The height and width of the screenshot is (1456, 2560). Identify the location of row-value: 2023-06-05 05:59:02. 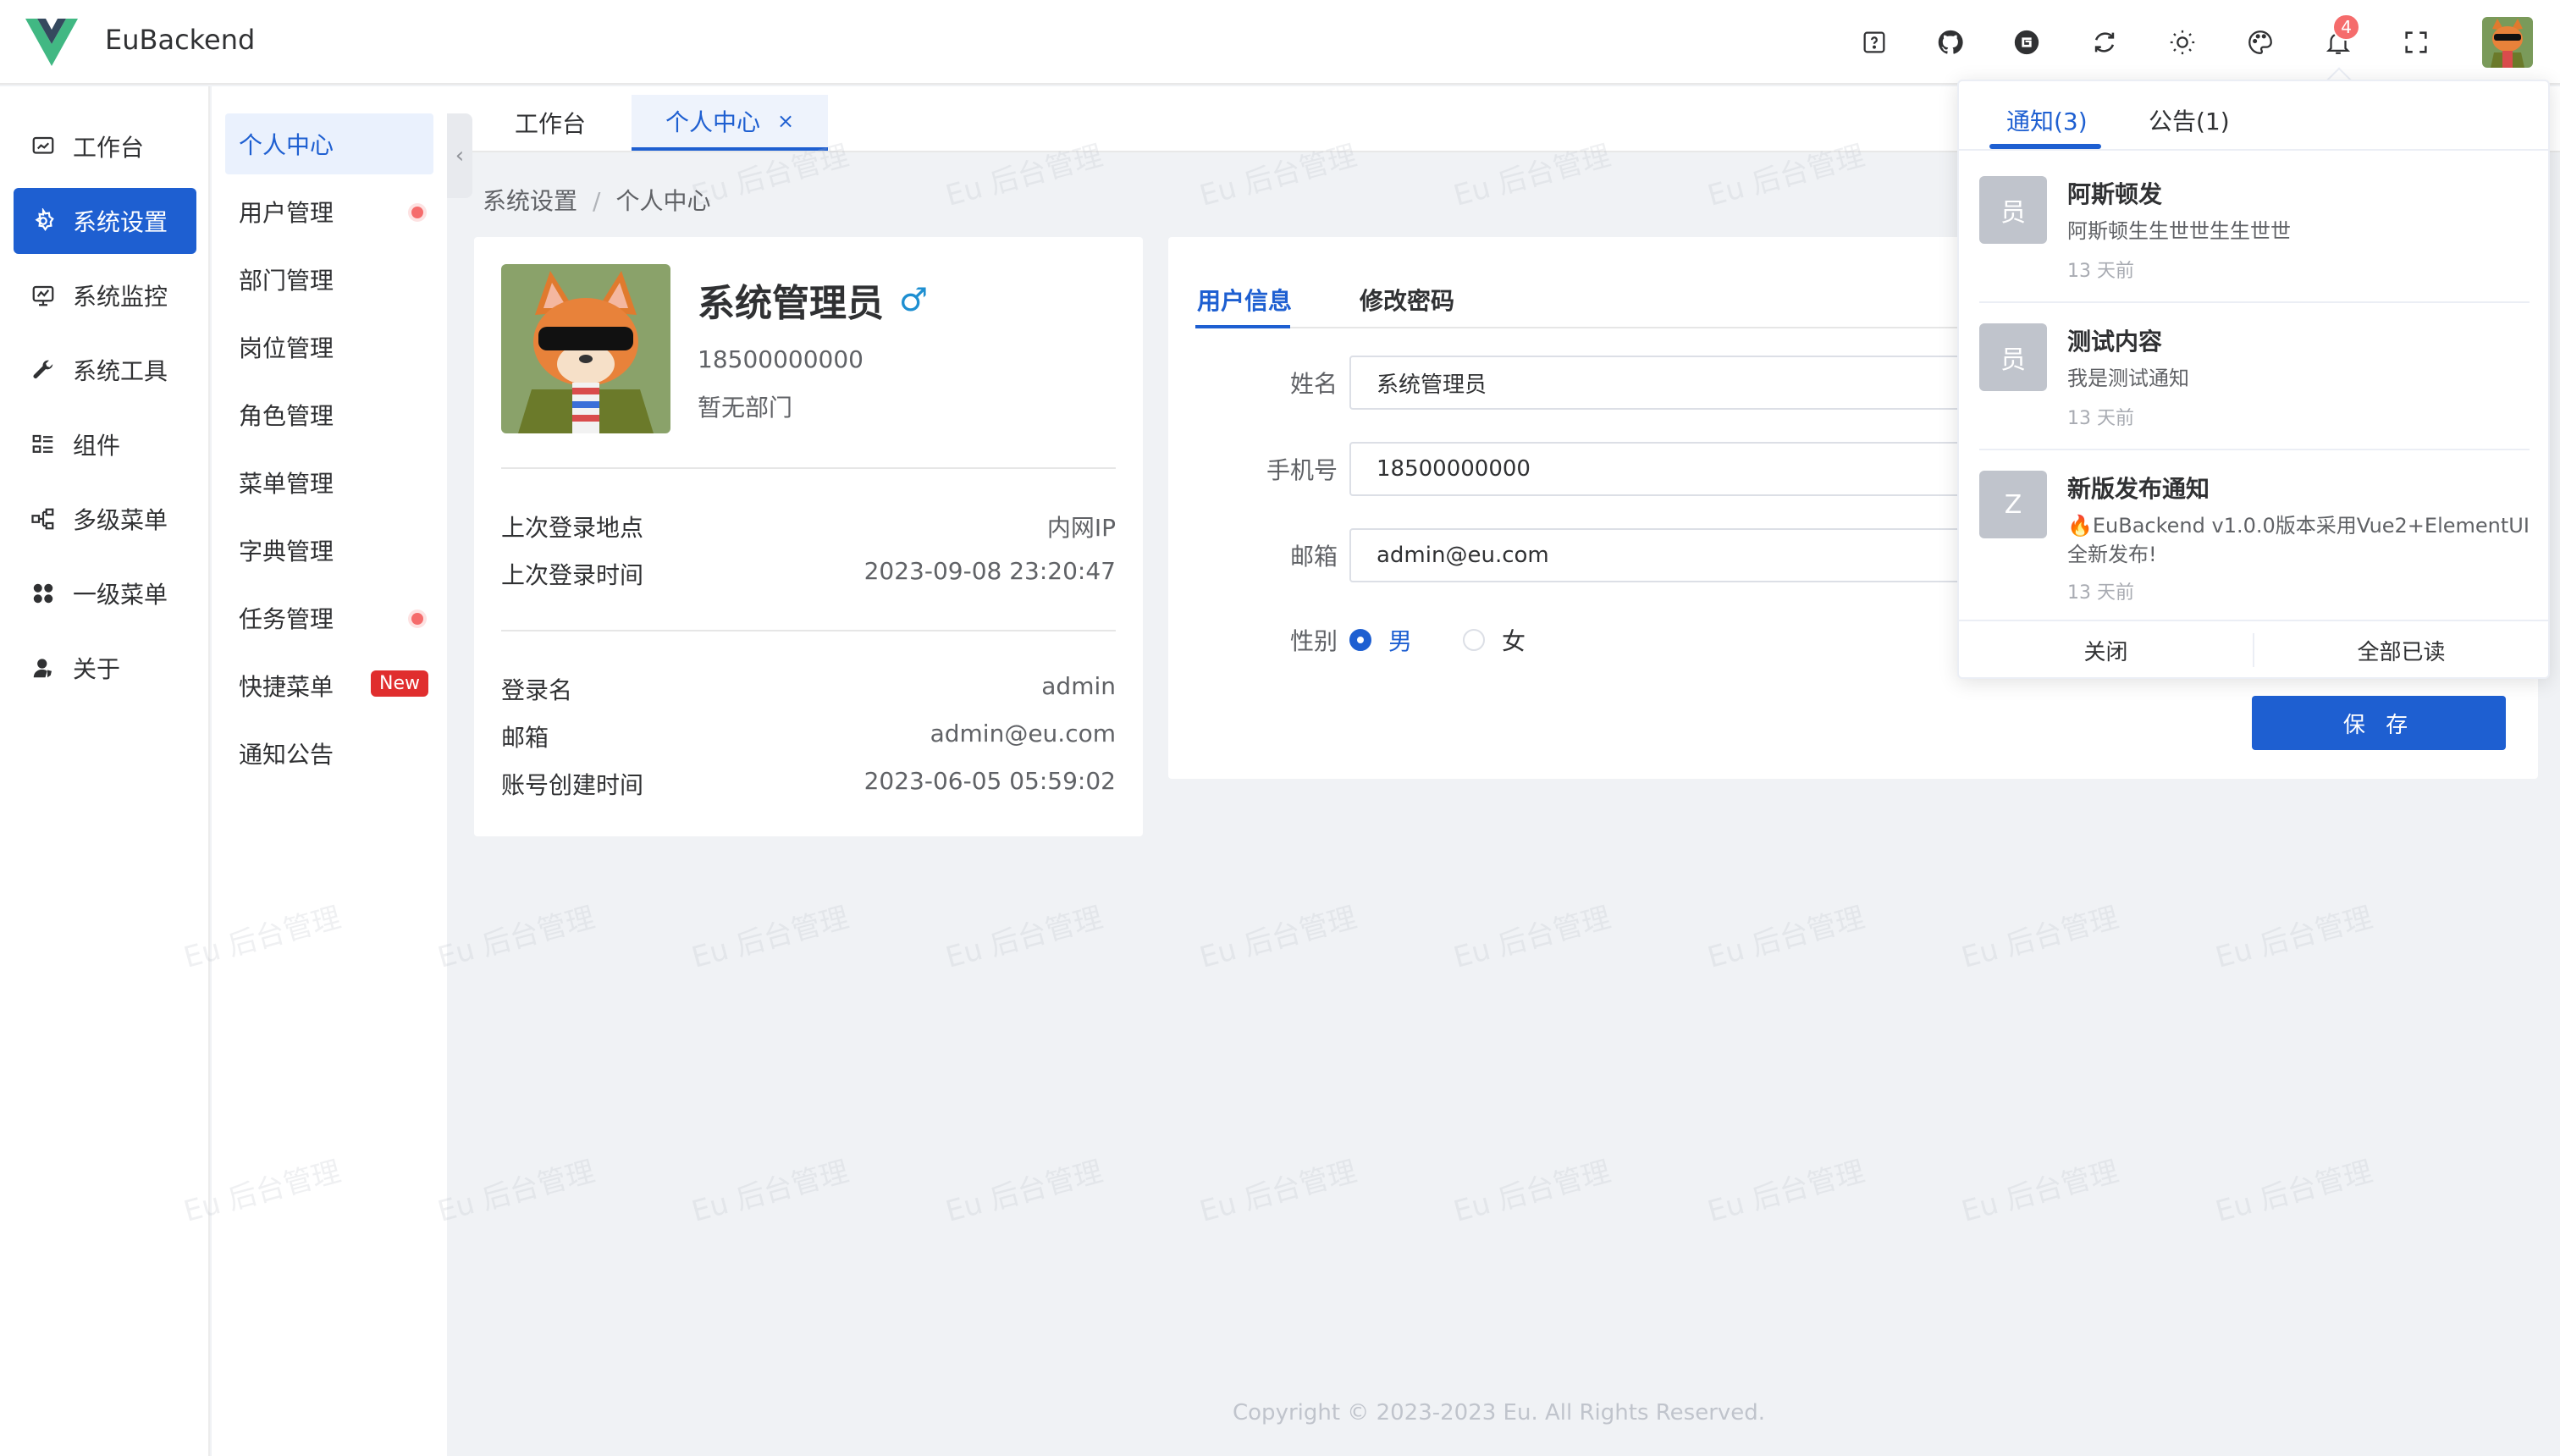
(989, 781).